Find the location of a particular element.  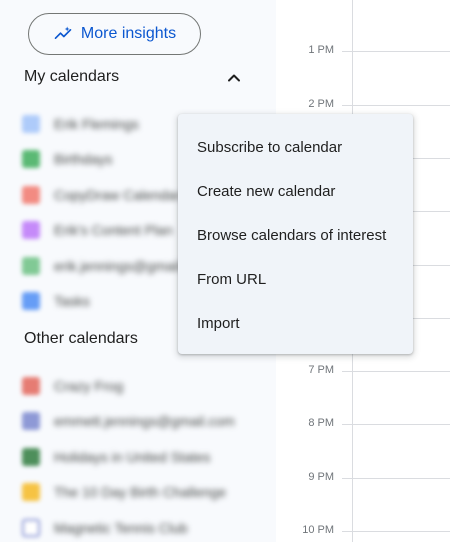

calendar-label: erik.jennings@gmail is located at coordinates (117, 265).